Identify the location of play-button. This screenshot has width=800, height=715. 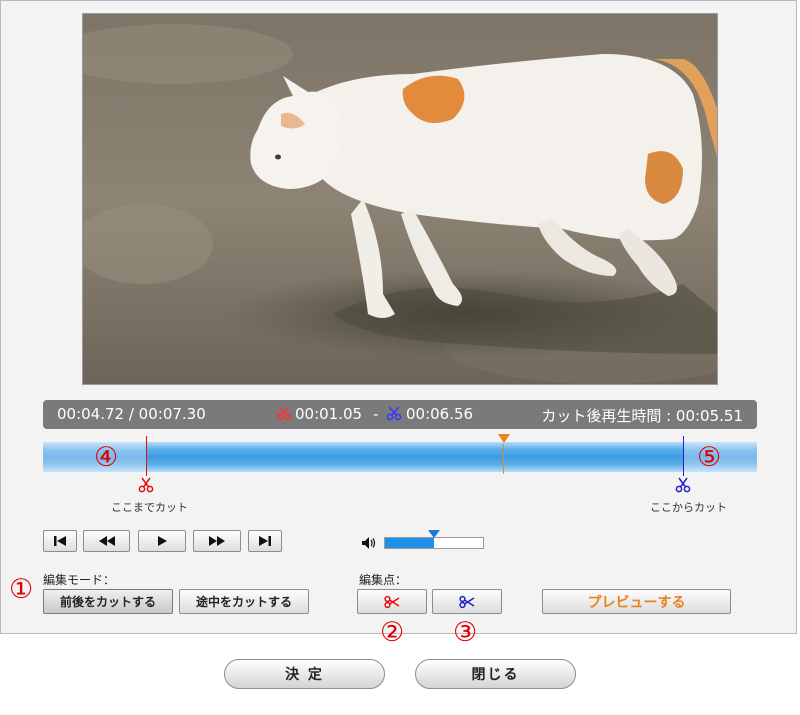
(162, 541).